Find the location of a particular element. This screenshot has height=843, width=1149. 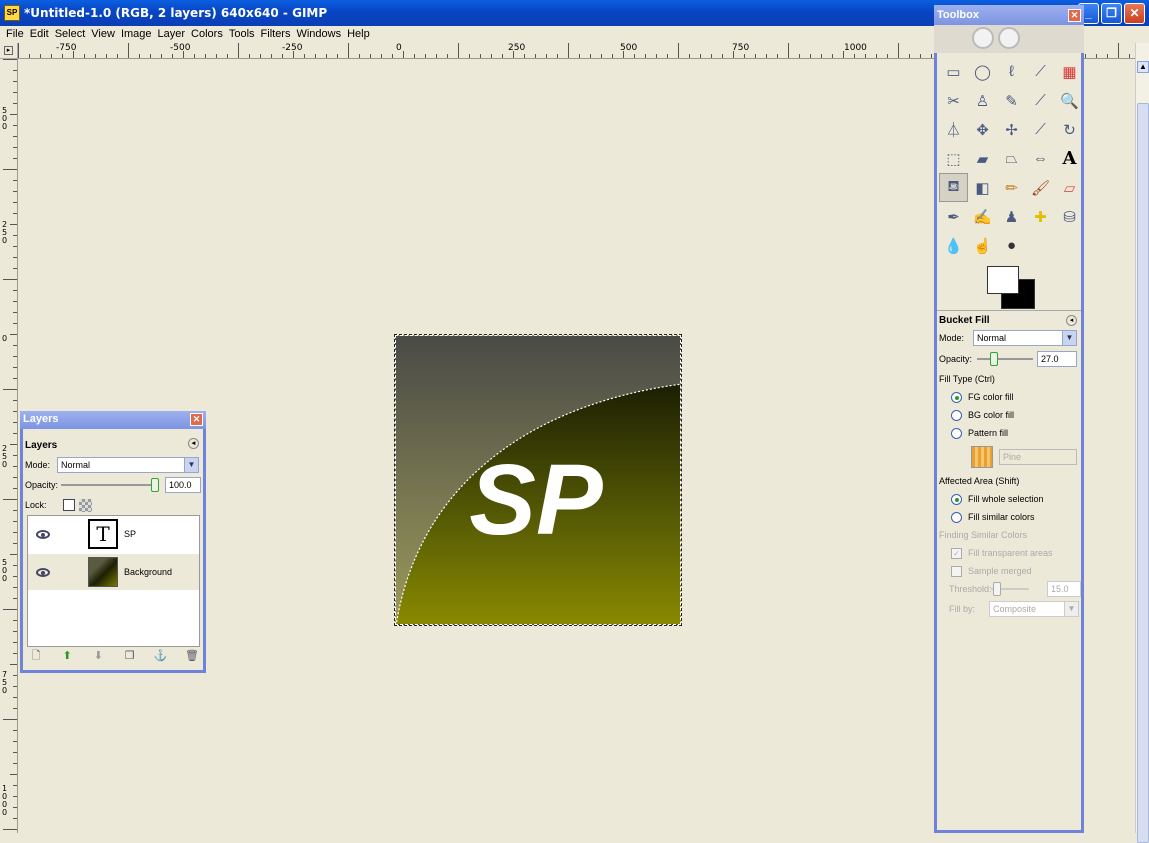

layer-row: Background is located at coordinates (113, 572).